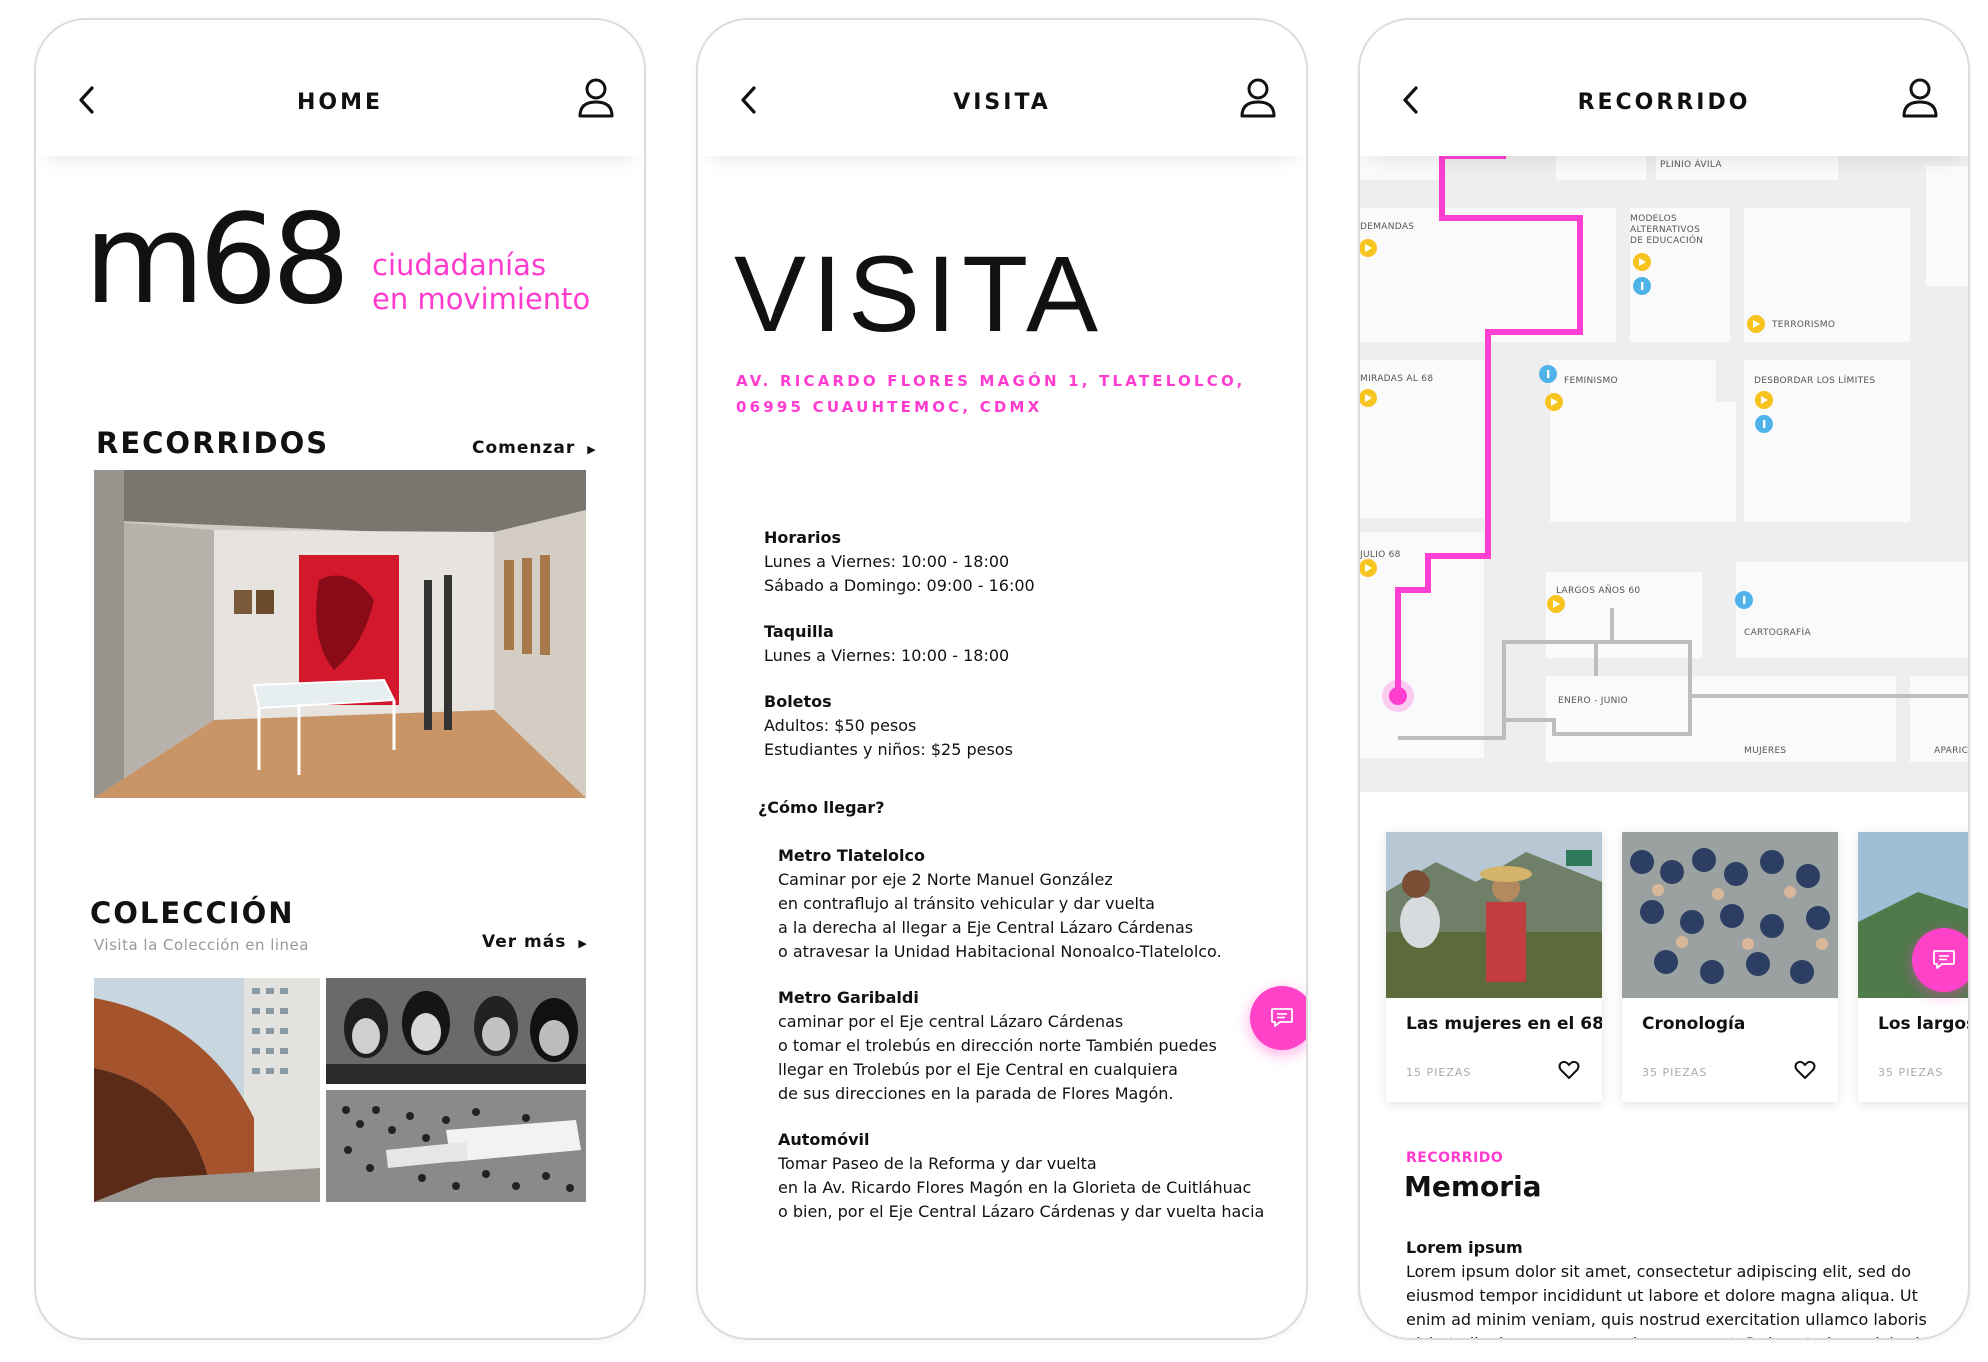 The image size is (1988, 1362). I want to click on card-title: Los largos a, so click(1923, 1024).